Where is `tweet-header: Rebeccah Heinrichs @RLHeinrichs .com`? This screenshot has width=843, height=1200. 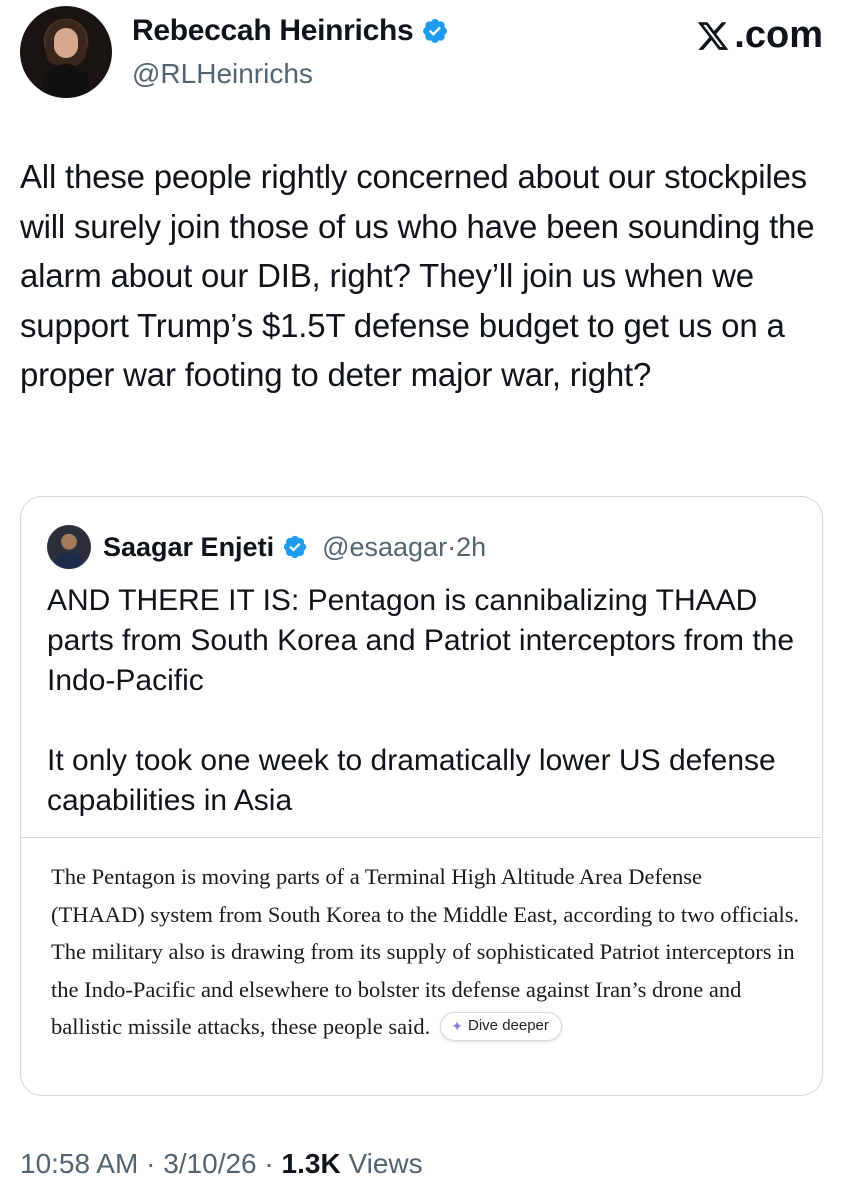 tweet-header: Rebeccah Heinrichs @RLHeinrichs .com is located at coordinates (421, 53).